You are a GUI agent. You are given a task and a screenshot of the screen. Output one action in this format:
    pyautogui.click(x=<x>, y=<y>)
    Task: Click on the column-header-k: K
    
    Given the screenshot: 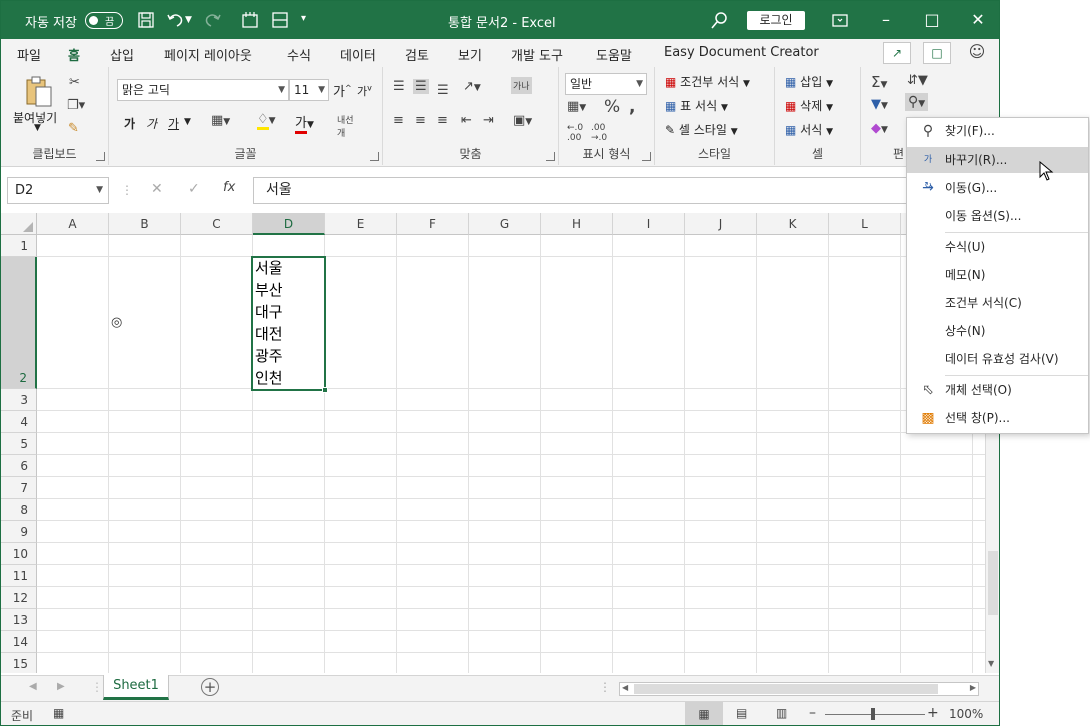 What is the action you would take?
    pyautogui.click(x=793, y=224)
    